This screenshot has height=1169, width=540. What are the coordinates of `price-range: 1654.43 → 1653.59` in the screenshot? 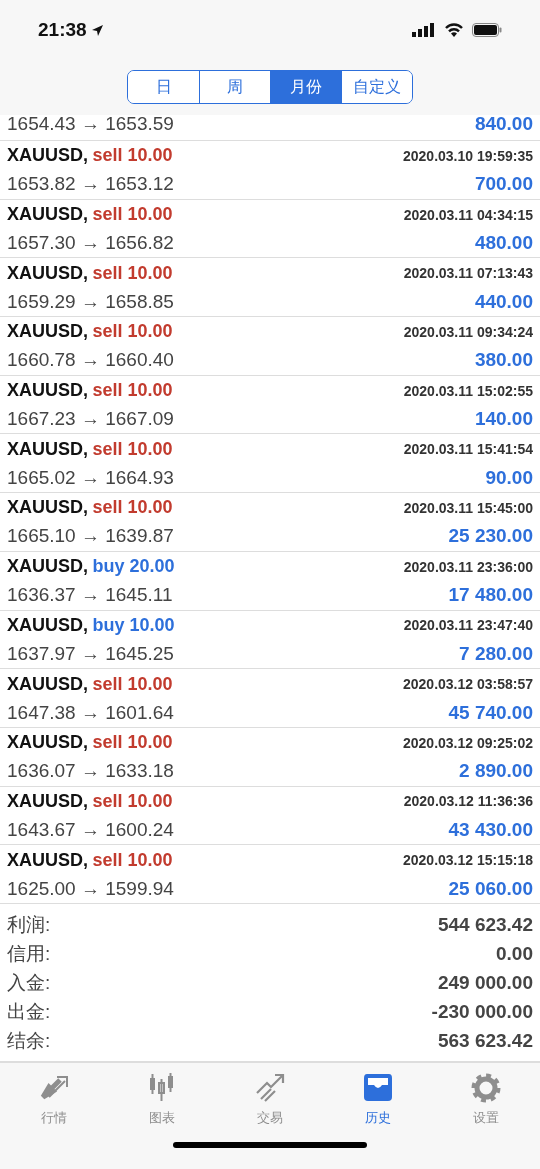 It's located at (90, 124).